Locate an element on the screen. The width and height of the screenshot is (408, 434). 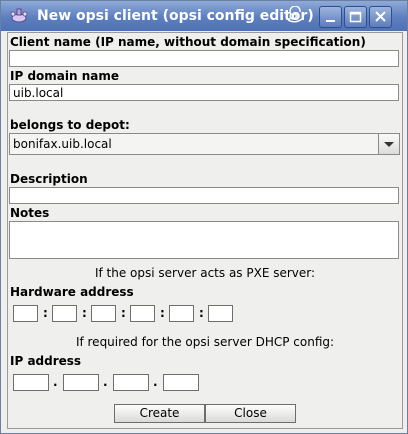
domain-input is located at coordinates (204, 92).